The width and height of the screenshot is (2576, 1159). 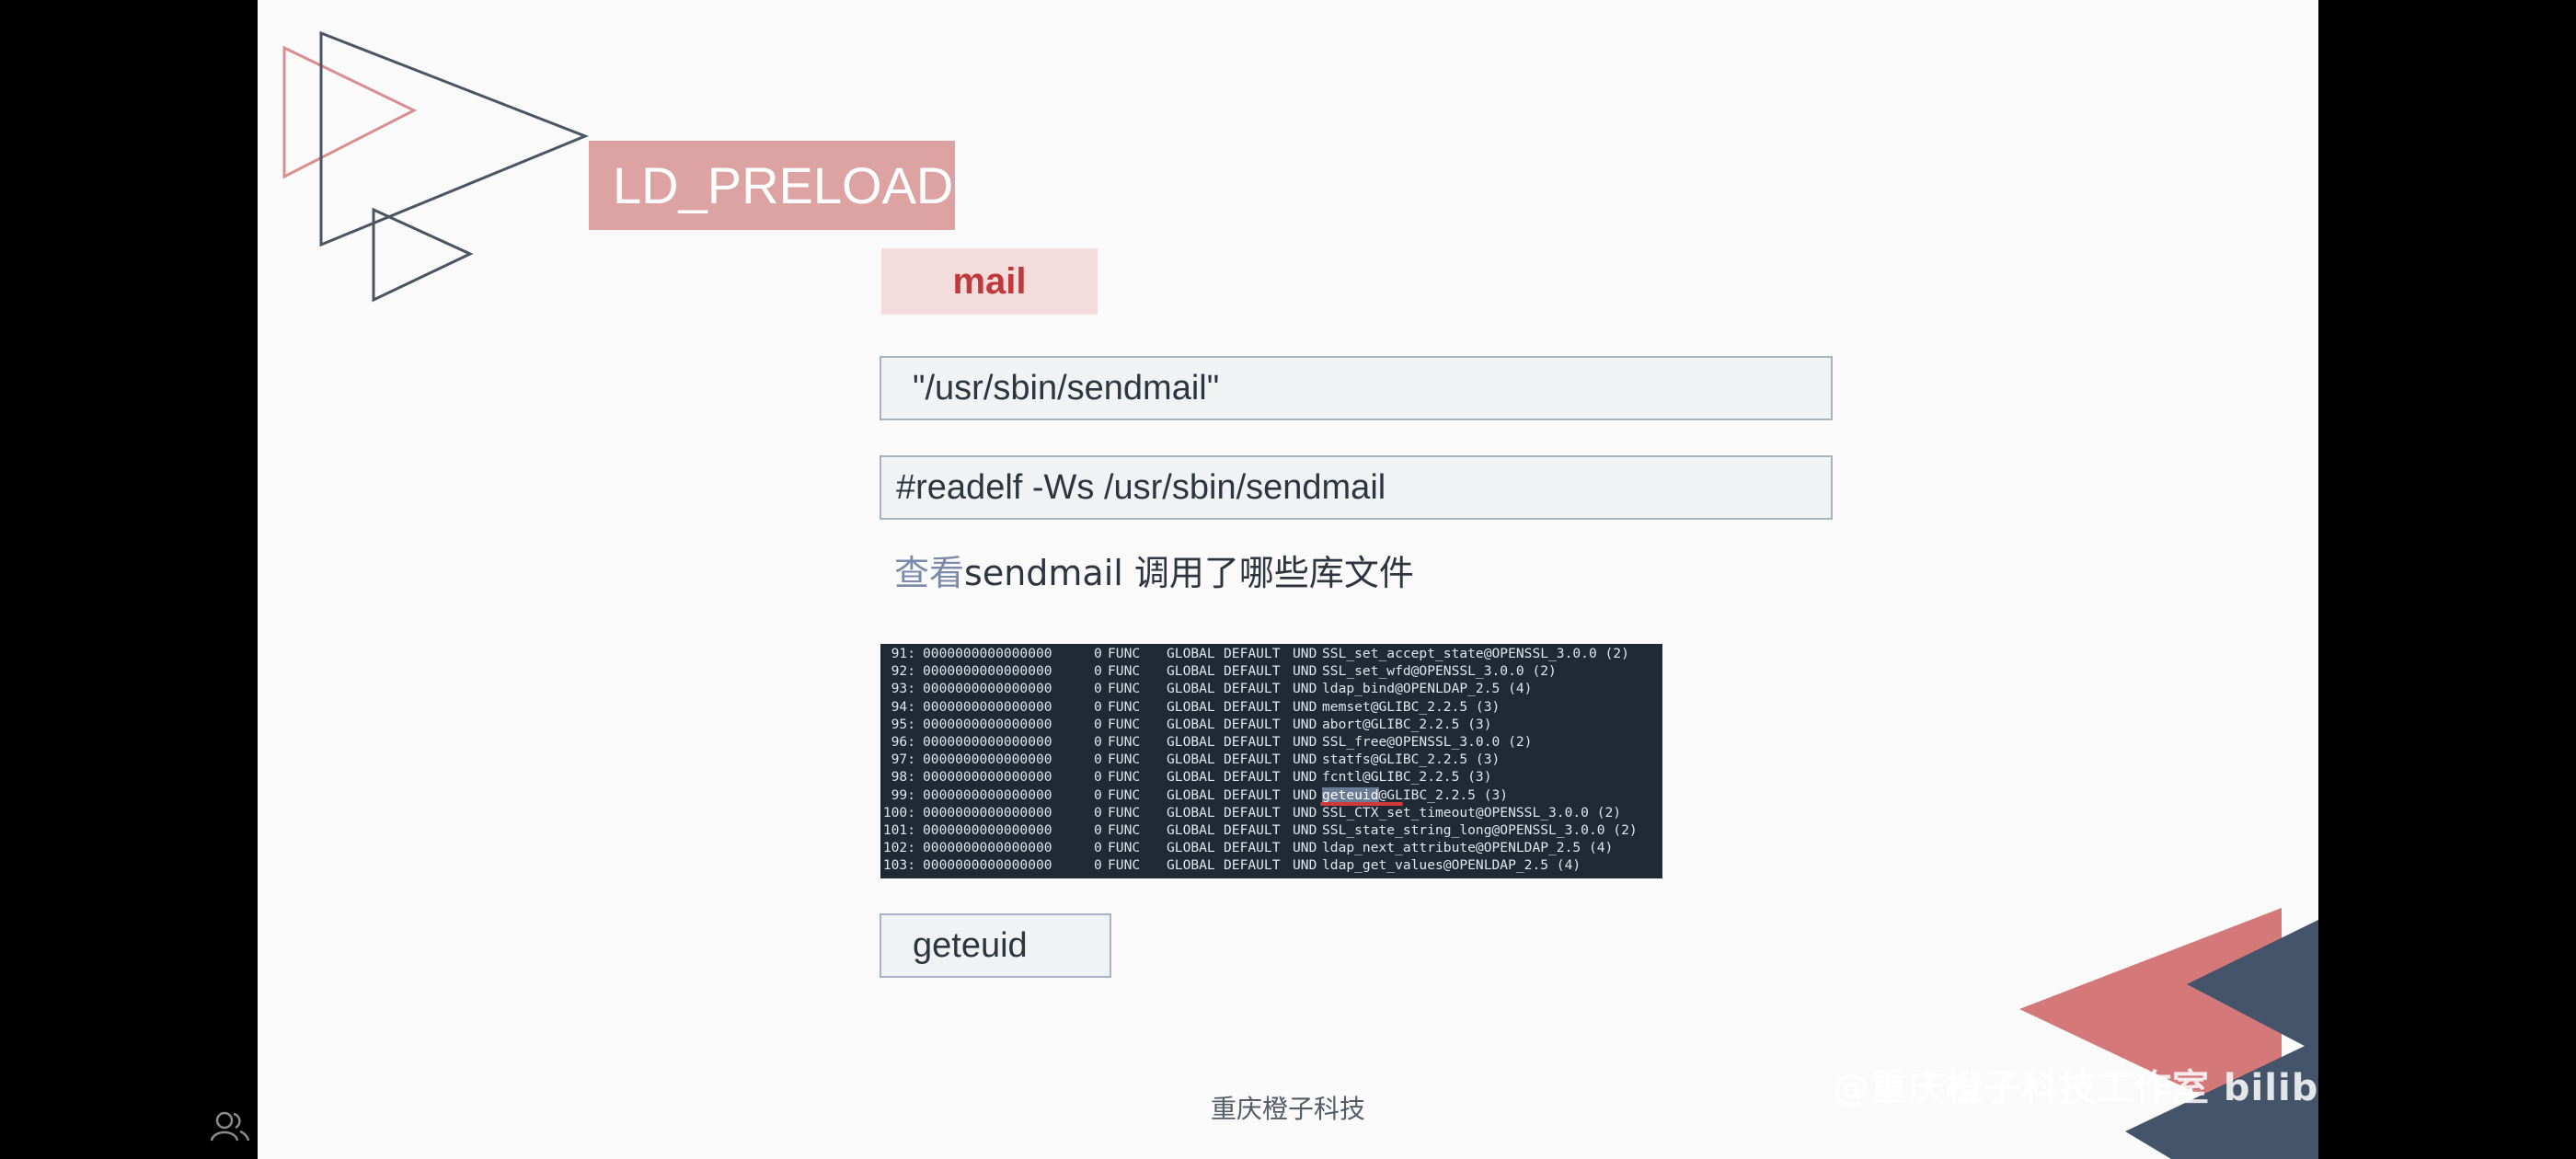 I want to click on symbol-name-text: ldap_get_values@OPENLDAP_2.5 (4), so click(x=1451, y=865).